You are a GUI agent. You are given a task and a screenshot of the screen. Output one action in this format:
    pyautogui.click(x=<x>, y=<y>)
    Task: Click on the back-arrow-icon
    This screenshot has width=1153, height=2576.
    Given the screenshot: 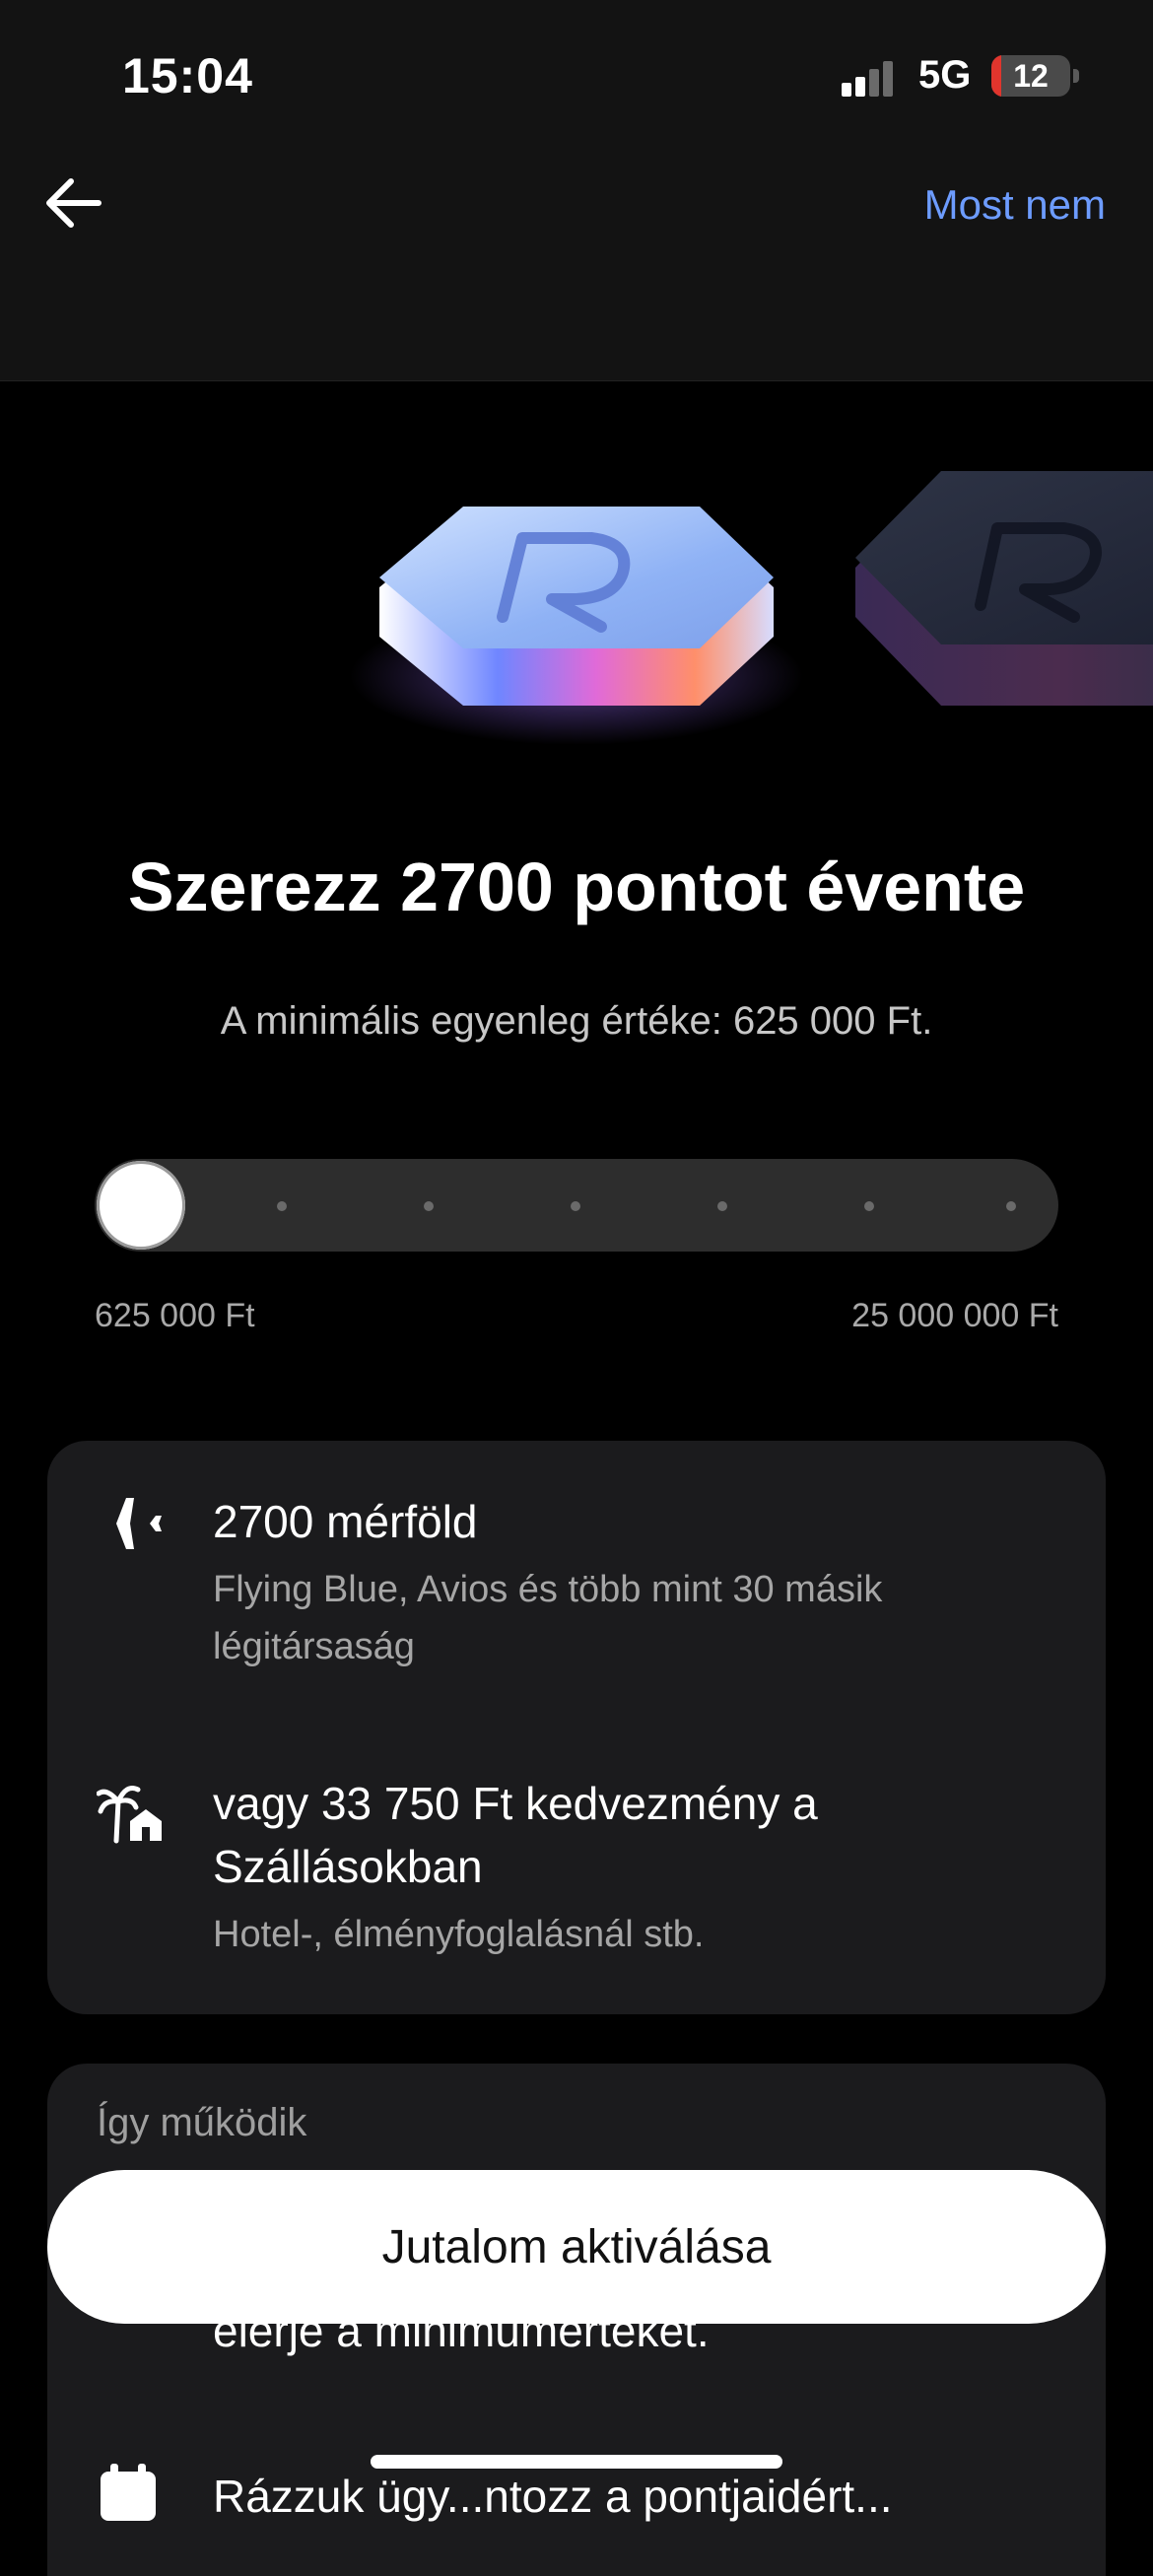 What is the action you would take?
    pyautogui.click(x=74, y=203)
    